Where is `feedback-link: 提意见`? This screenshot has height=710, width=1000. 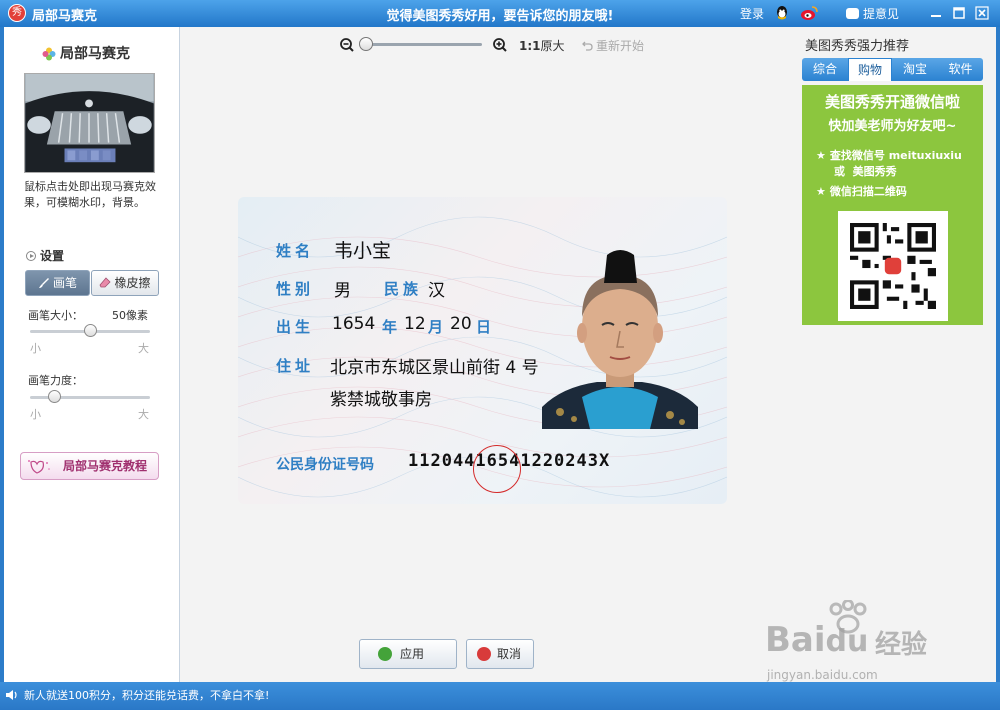 feedback-link: 提意见 is located at coordinates (872, 13).